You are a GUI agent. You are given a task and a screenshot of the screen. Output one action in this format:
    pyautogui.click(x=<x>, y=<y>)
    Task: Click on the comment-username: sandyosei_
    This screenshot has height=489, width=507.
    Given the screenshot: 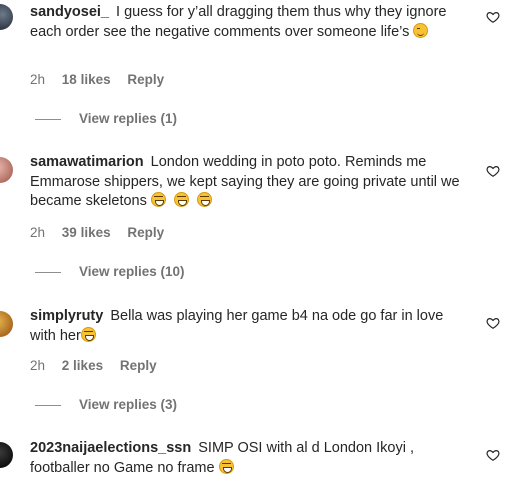 What is the action you would take?
    pyautogui.click(x=69, y=12)
    